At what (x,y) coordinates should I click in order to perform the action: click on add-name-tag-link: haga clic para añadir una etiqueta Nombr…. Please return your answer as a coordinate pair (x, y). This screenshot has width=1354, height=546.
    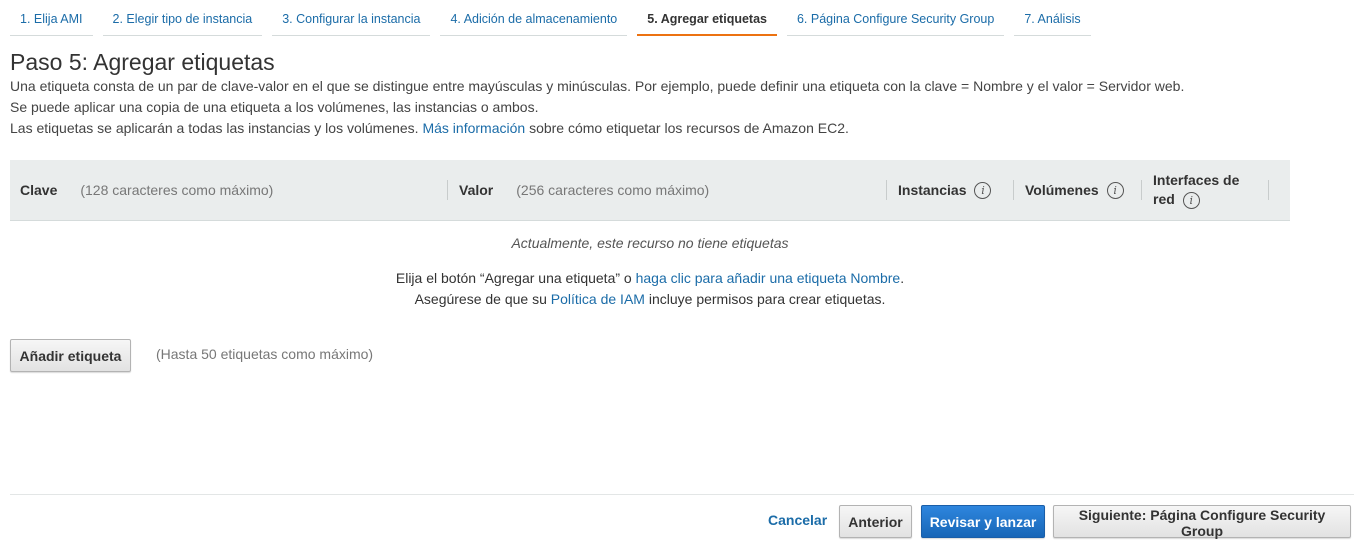
    Looking at the image, I should click on (768, 278).